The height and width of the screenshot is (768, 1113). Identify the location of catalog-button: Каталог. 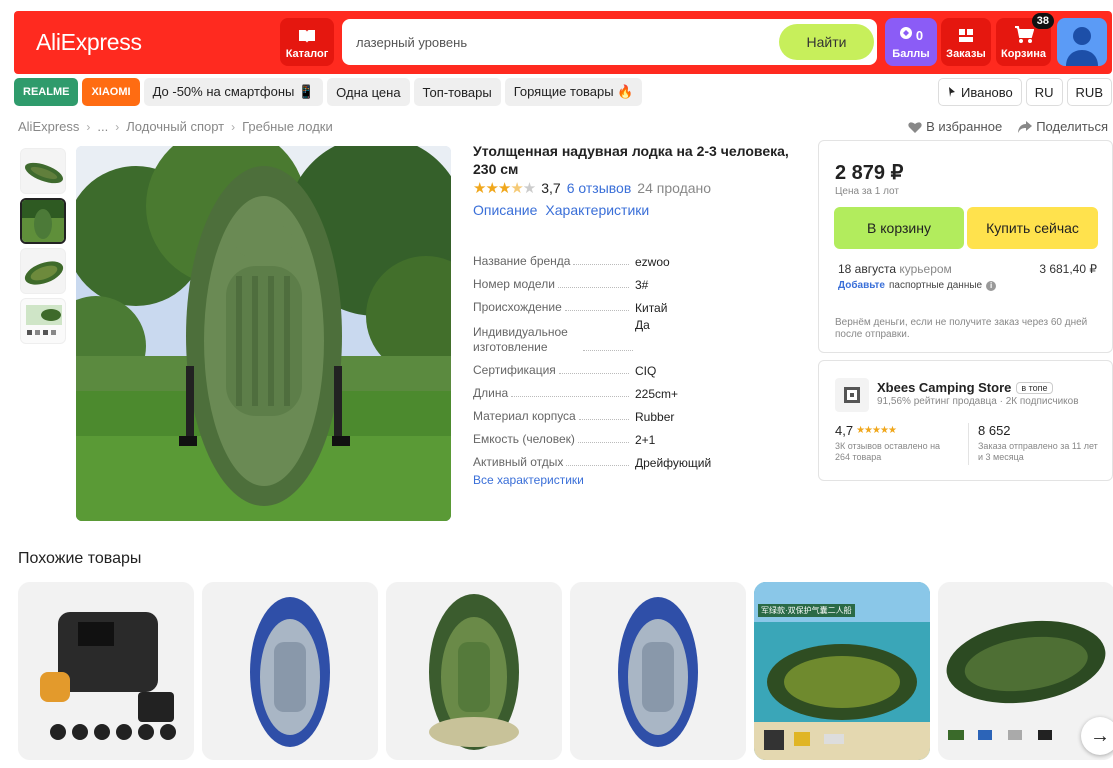
(307, 42).